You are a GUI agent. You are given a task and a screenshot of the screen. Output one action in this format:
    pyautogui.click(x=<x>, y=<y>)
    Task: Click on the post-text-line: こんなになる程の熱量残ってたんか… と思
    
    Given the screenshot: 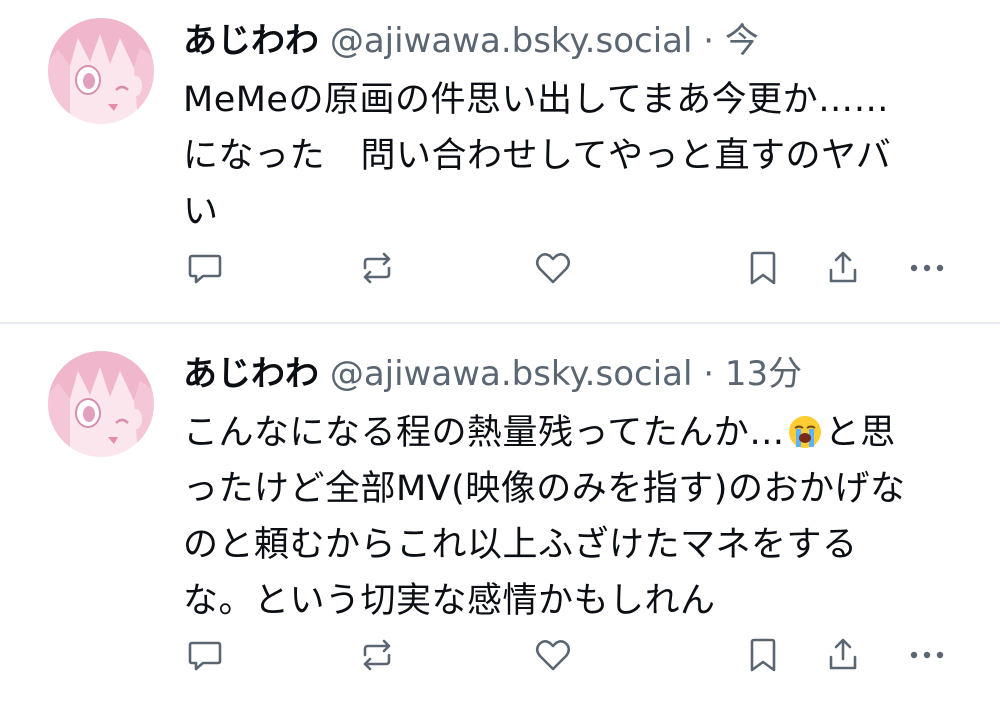 What is the action you would take?
    pyautogui.click(x=578, y=433)
    